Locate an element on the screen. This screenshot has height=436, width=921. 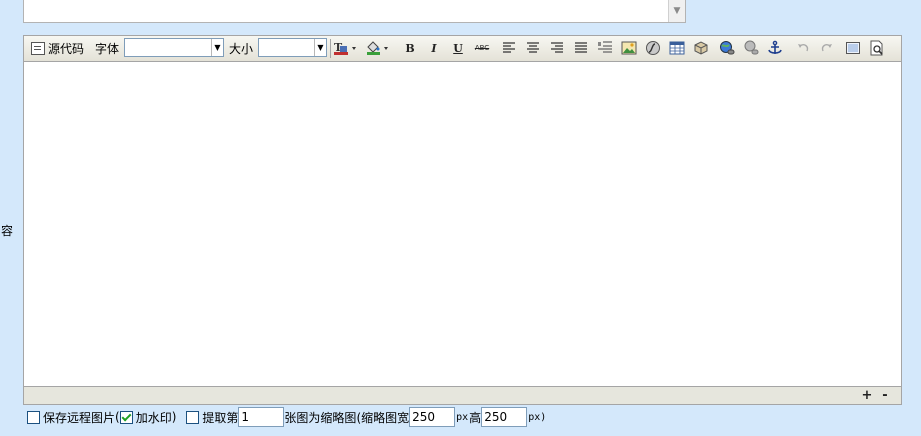
shrink-editor-button: - is located at coordinates (885, 395).